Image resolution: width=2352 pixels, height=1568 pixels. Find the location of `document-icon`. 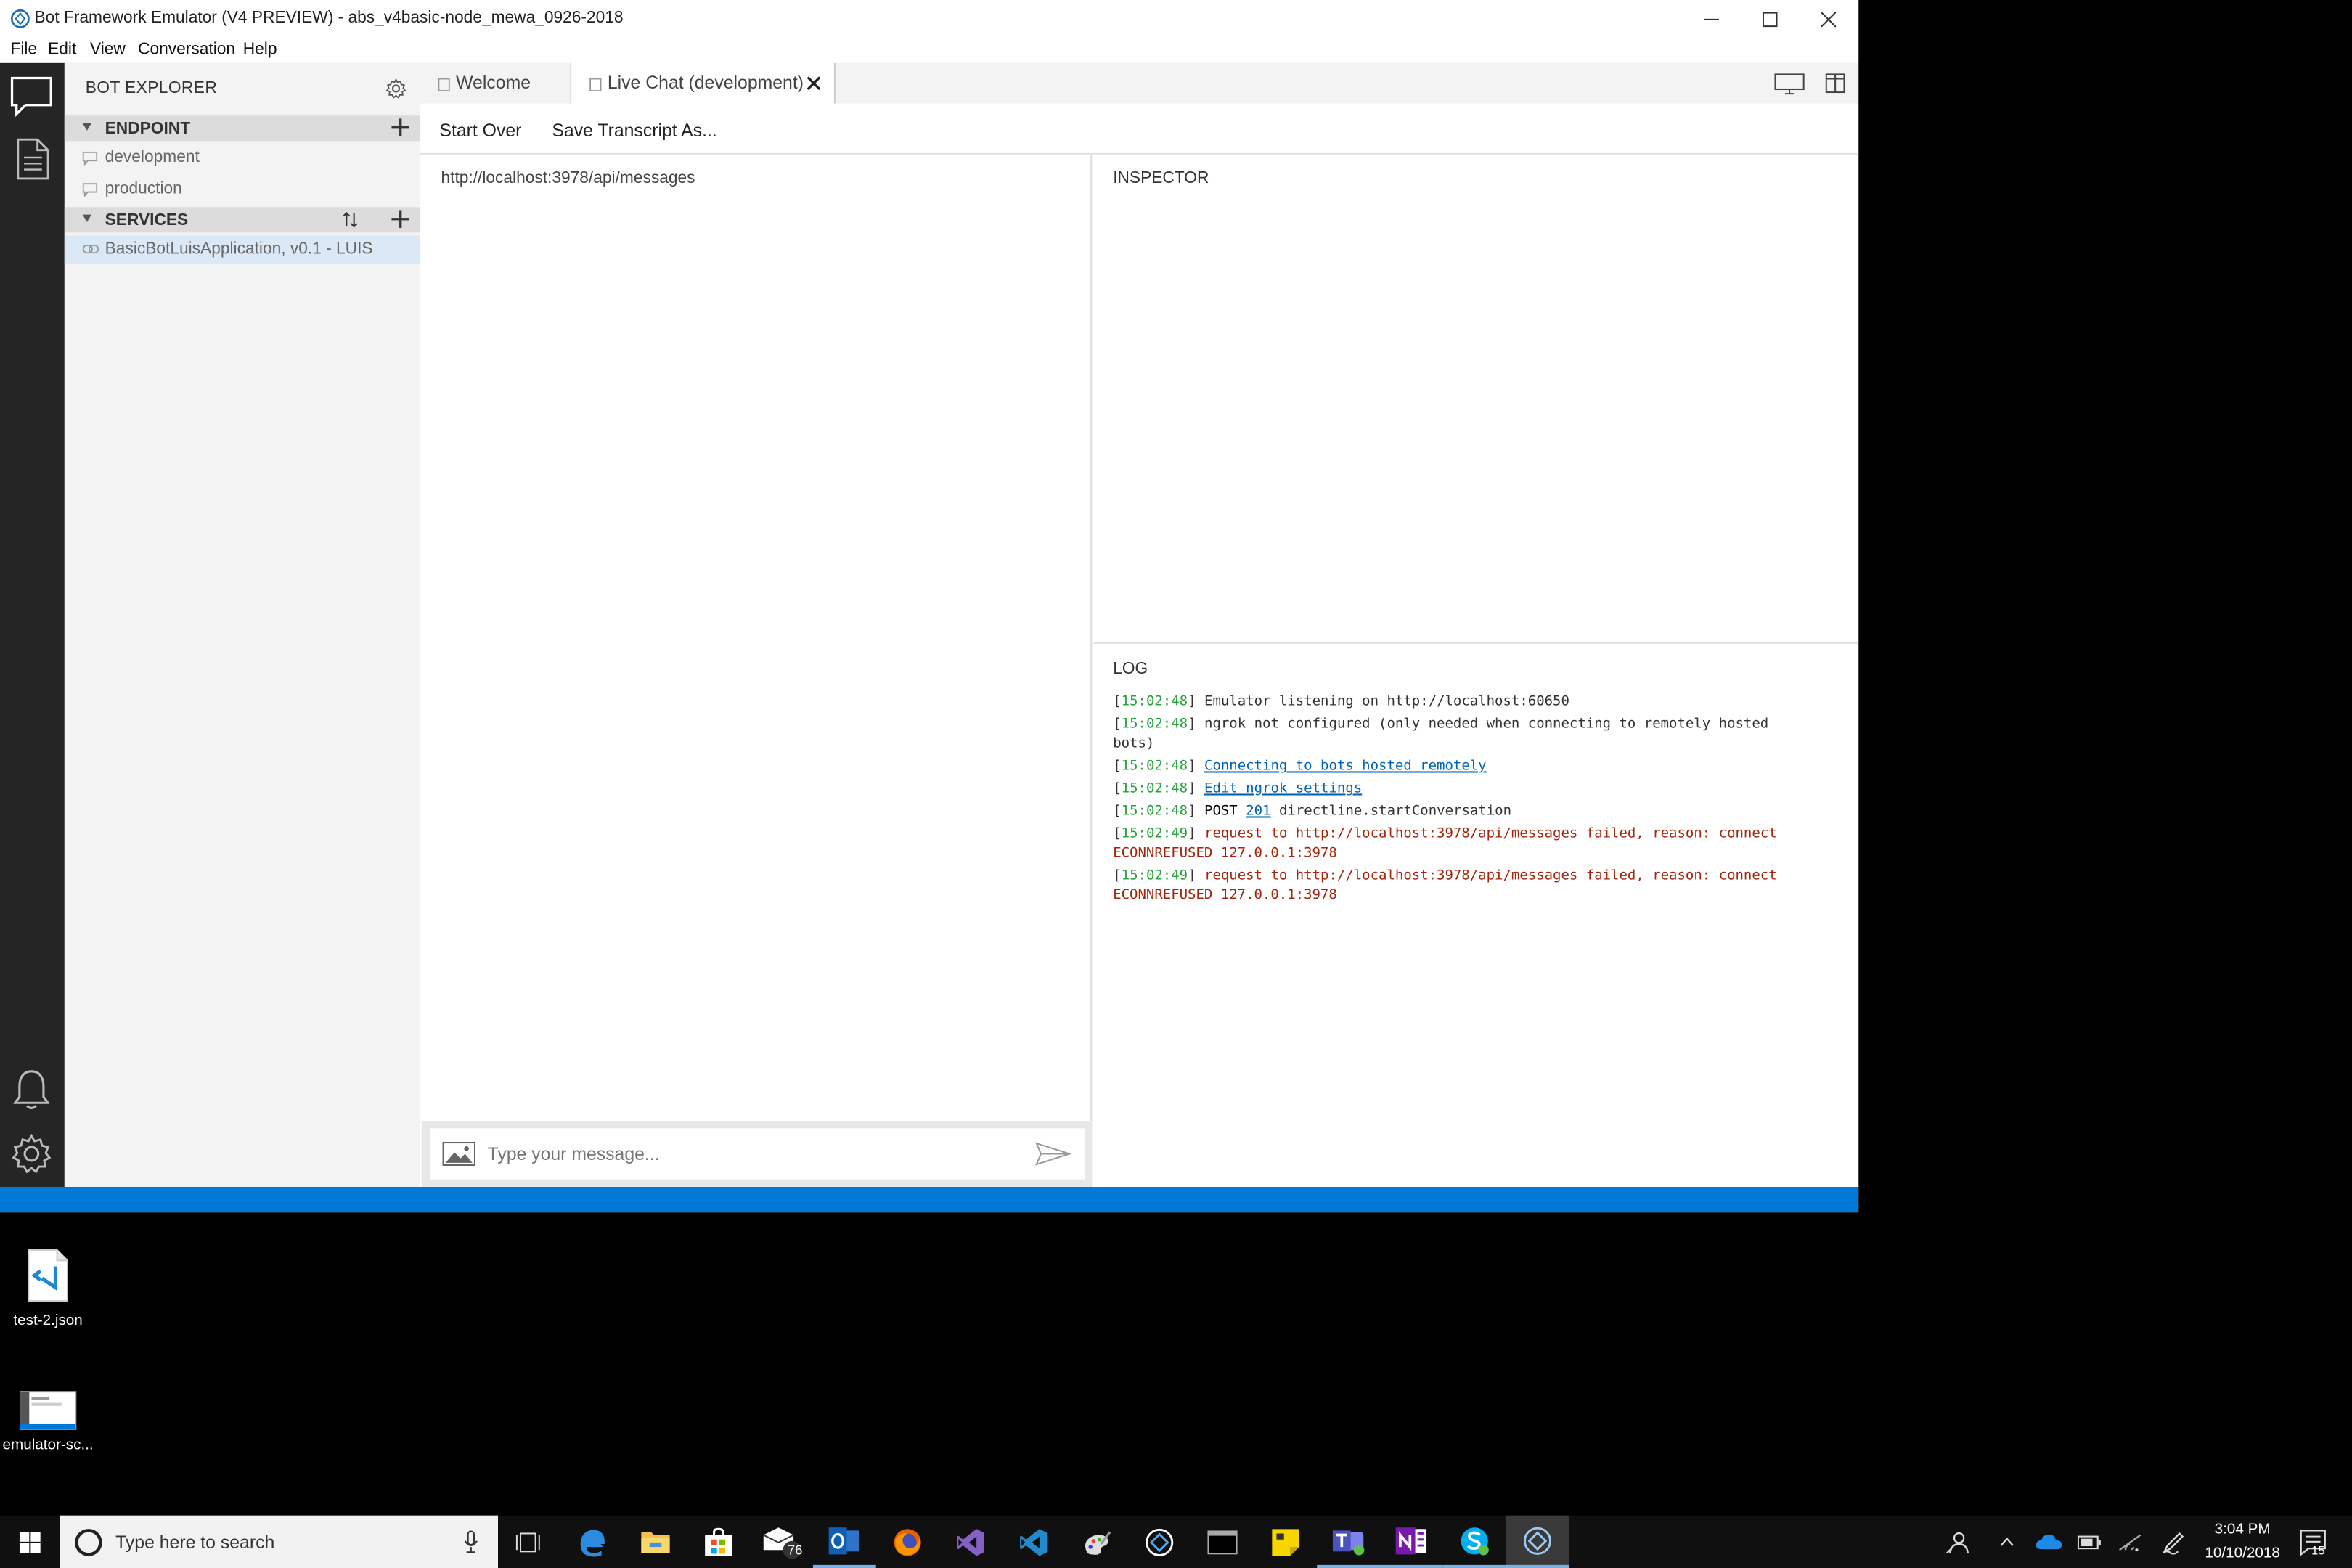

document-icon is located at coordinates (33, 159).